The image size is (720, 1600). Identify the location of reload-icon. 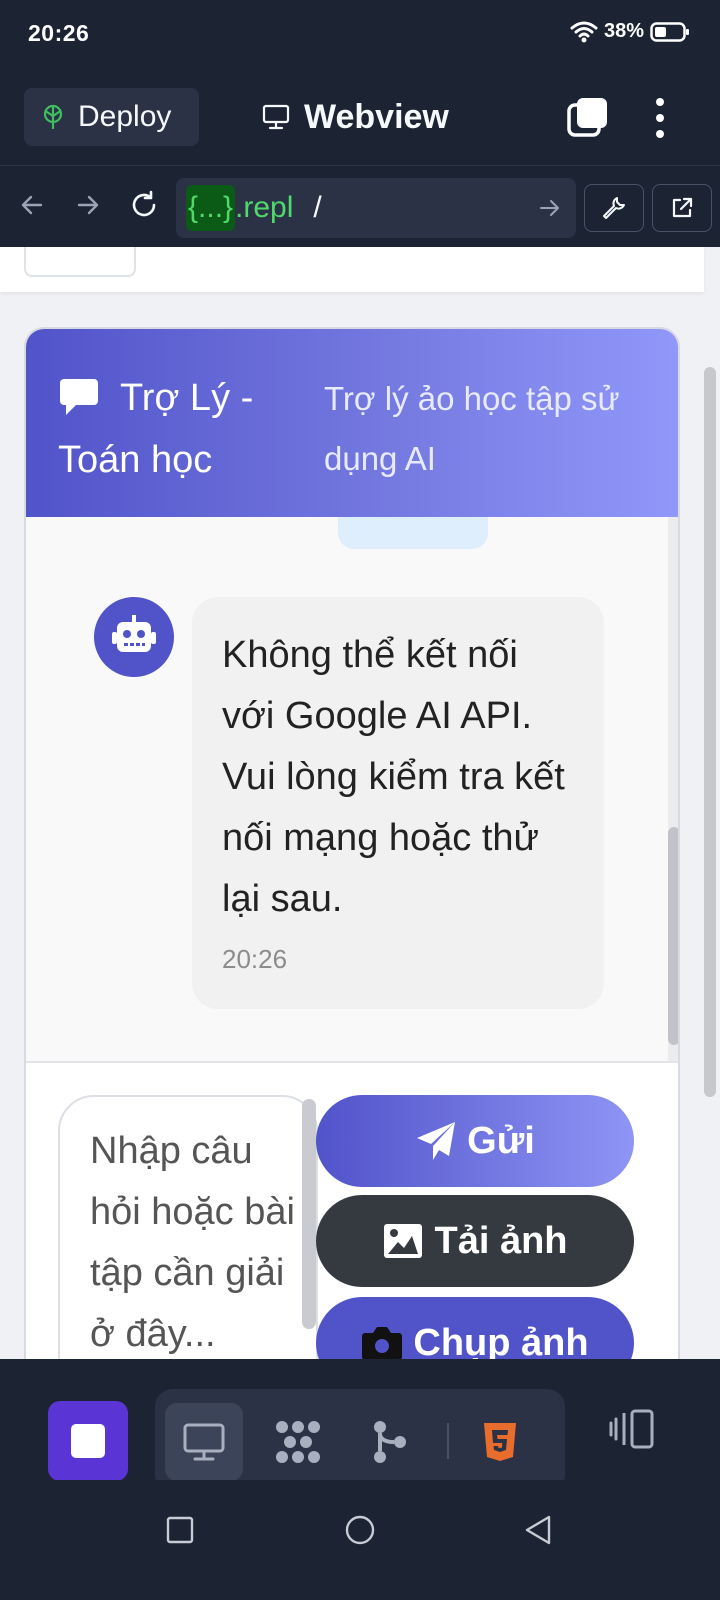
(144, 203).